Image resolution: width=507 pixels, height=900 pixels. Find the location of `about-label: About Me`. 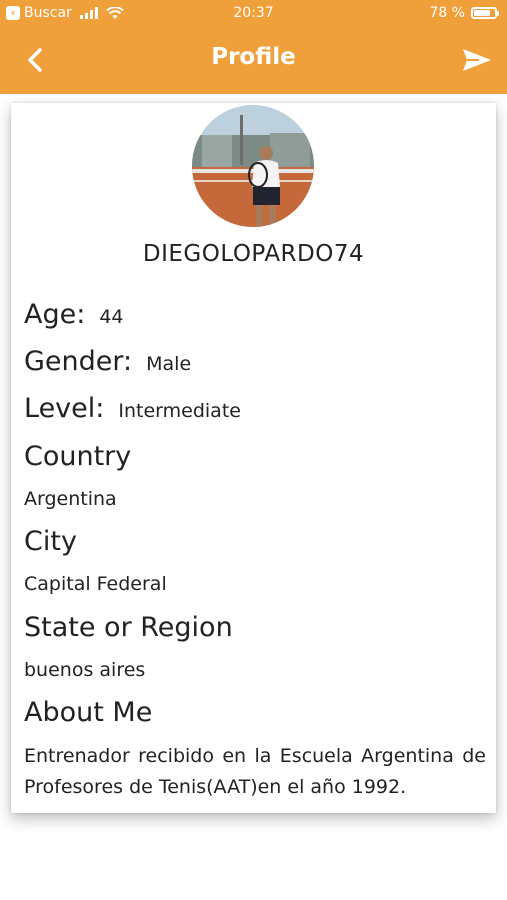

about-label: About Me is located at coordinates (88, 712).